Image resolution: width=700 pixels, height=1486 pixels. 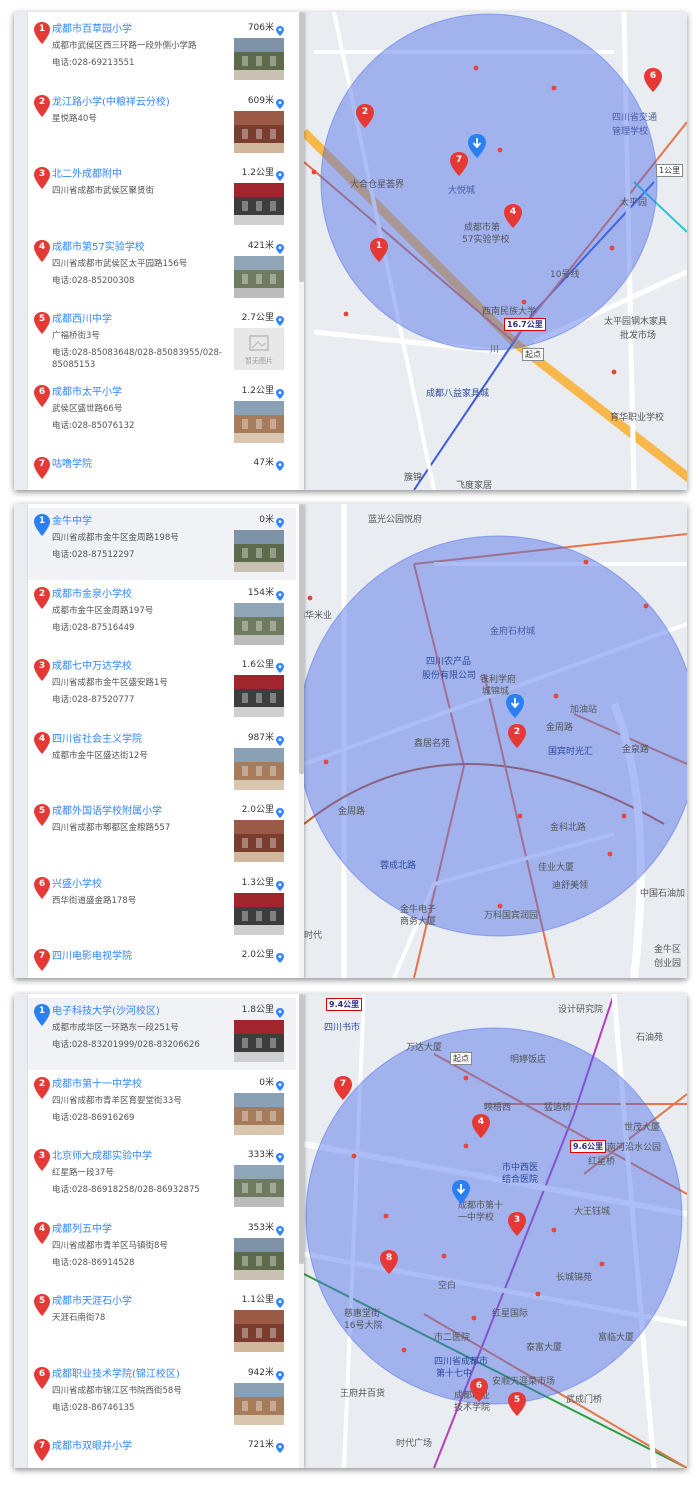 I want to click on result-item: 1 金牛中学 0米 四川省成都市金牛区金周路198号 电话:028-87512297, so click(x=162, y=544).